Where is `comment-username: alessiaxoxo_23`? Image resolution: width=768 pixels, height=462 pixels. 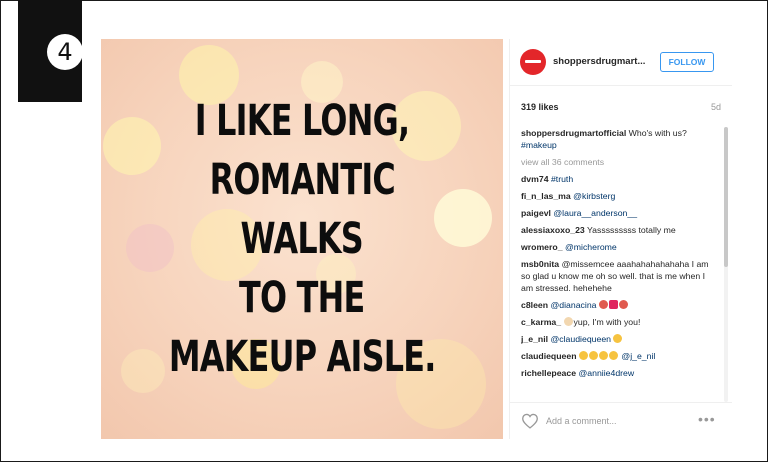
comment-username: alessiaxoxo_23 is located at coordinates (553, 230).